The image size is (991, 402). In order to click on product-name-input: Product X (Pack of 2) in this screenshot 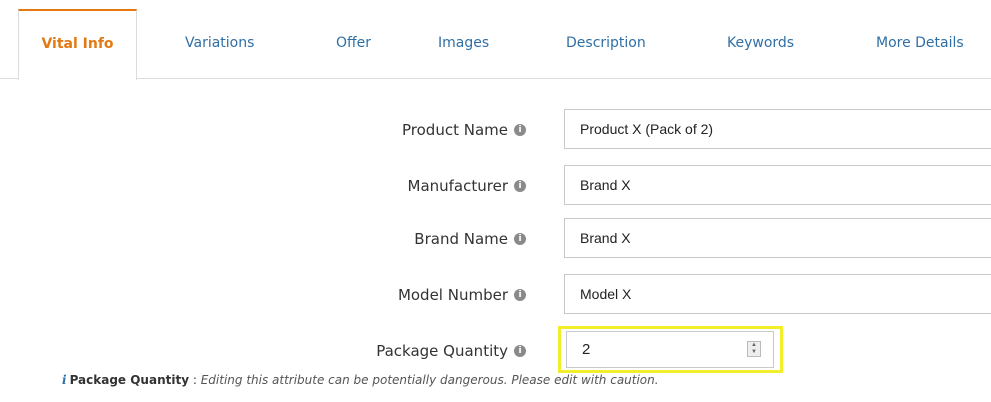, I will do `click(777, 129)`.